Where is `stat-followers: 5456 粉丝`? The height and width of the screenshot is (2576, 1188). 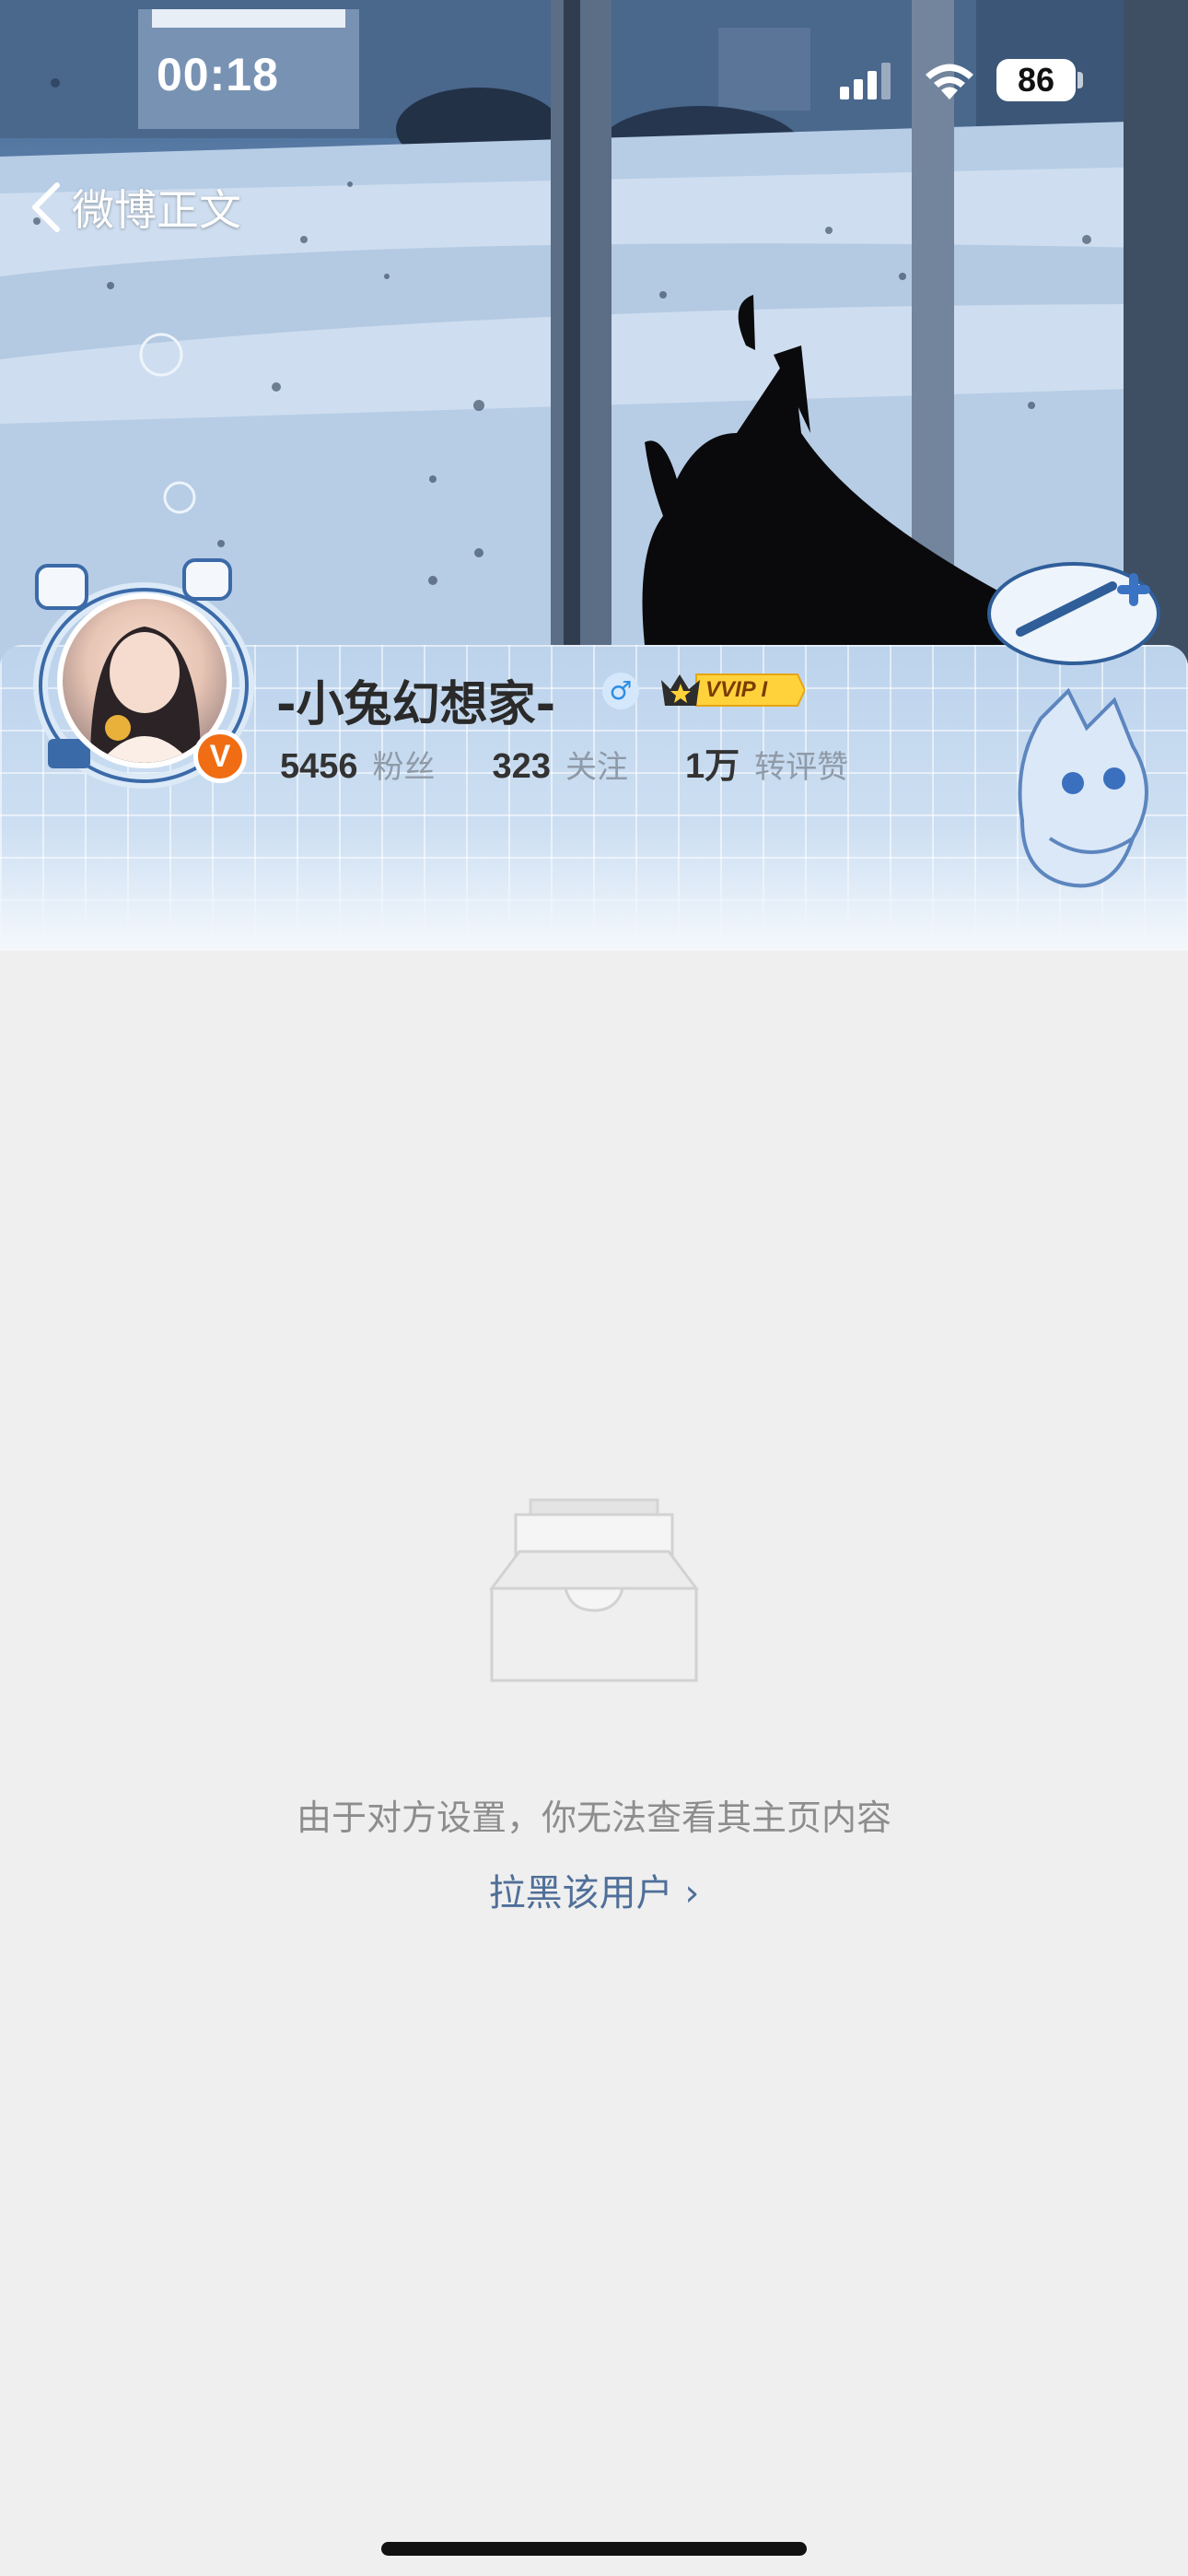 stat-followers: 5456 粉丝 is located at coordinates (358, 764).